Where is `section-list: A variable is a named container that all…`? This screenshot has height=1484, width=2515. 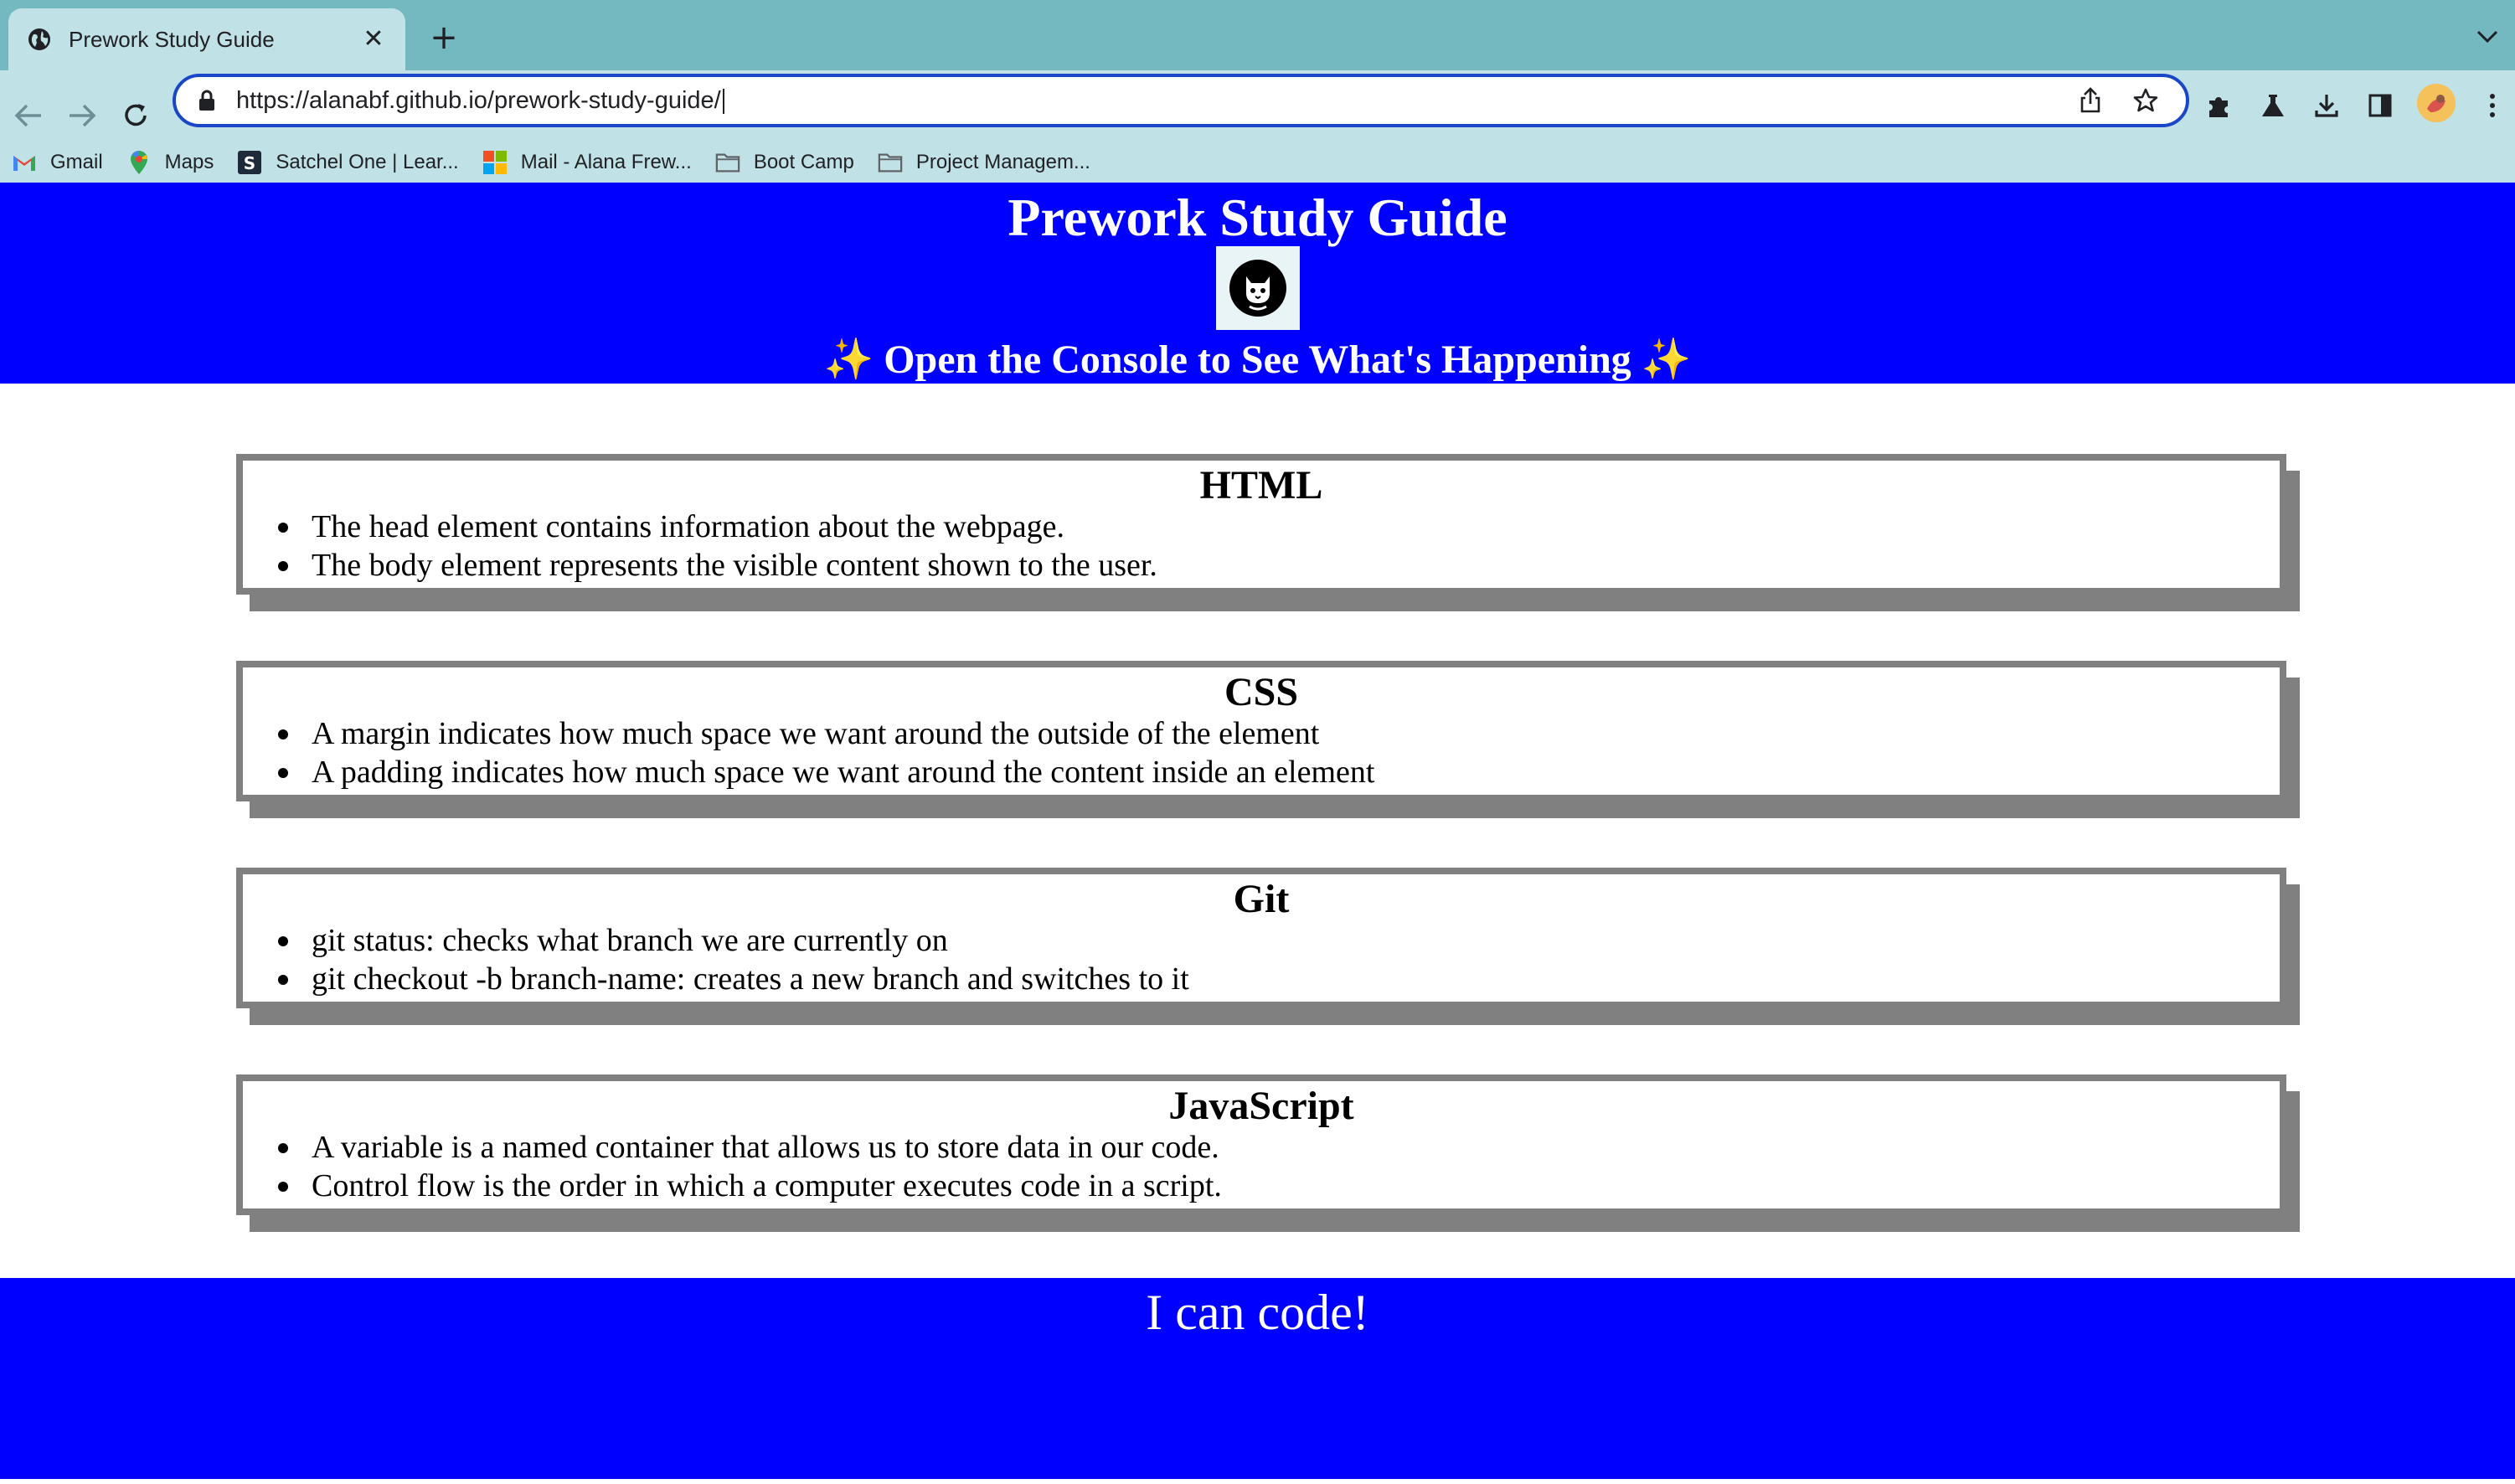 section-list: A variable is a named container that all… is located at coordinates (1261, 1166).